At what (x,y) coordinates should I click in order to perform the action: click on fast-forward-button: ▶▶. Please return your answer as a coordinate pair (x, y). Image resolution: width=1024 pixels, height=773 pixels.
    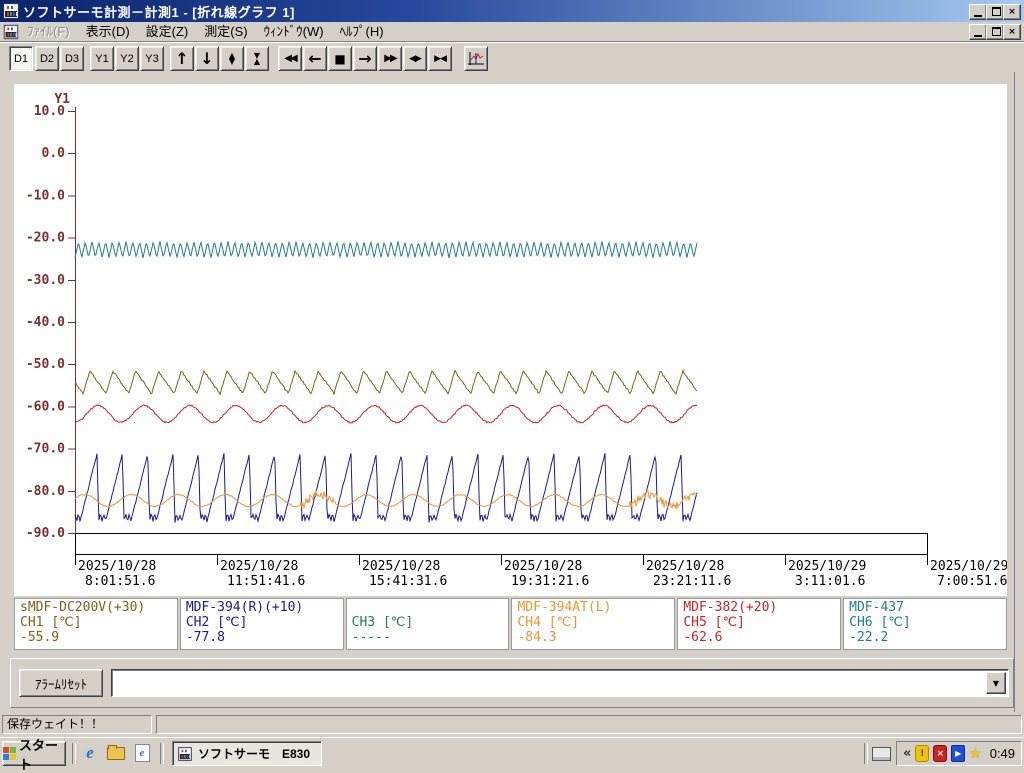
    Looking at the image, I should click on (390, 58).